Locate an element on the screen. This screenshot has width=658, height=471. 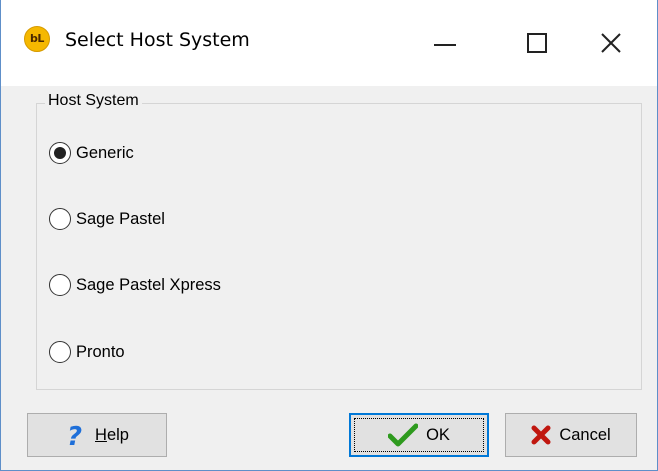
app-logo-icon: bL is located at coordinates (37, 39).